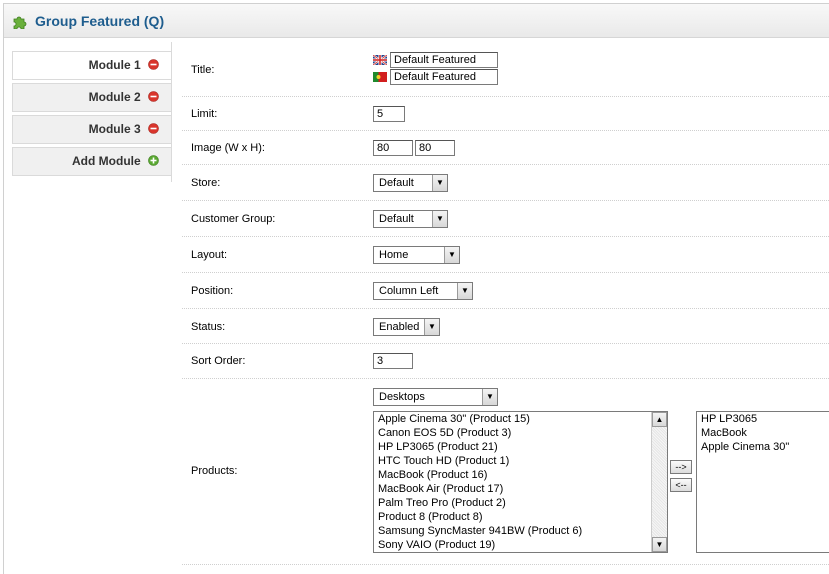 This screenshot has width=829, height=574. Describe the element at coordinates (520, 503) in the screenshot. I see `list-item: Palm Treo Pro (Product 2)` at that location.